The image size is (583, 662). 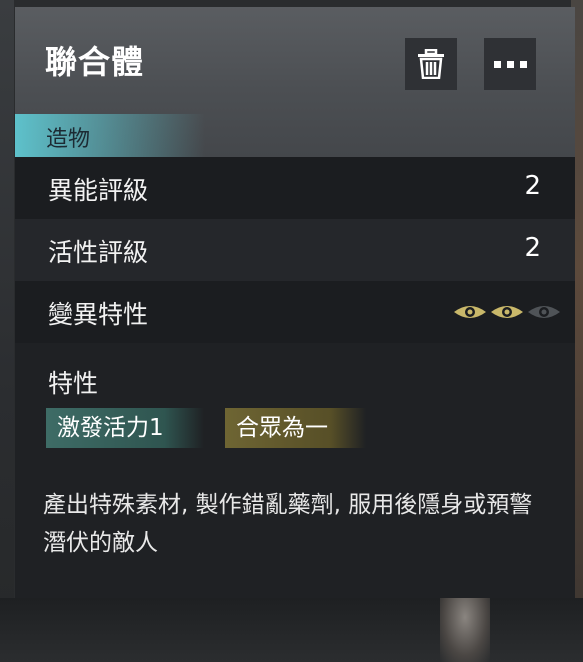 I want to click on more-icon, so click(x=510, y=64).